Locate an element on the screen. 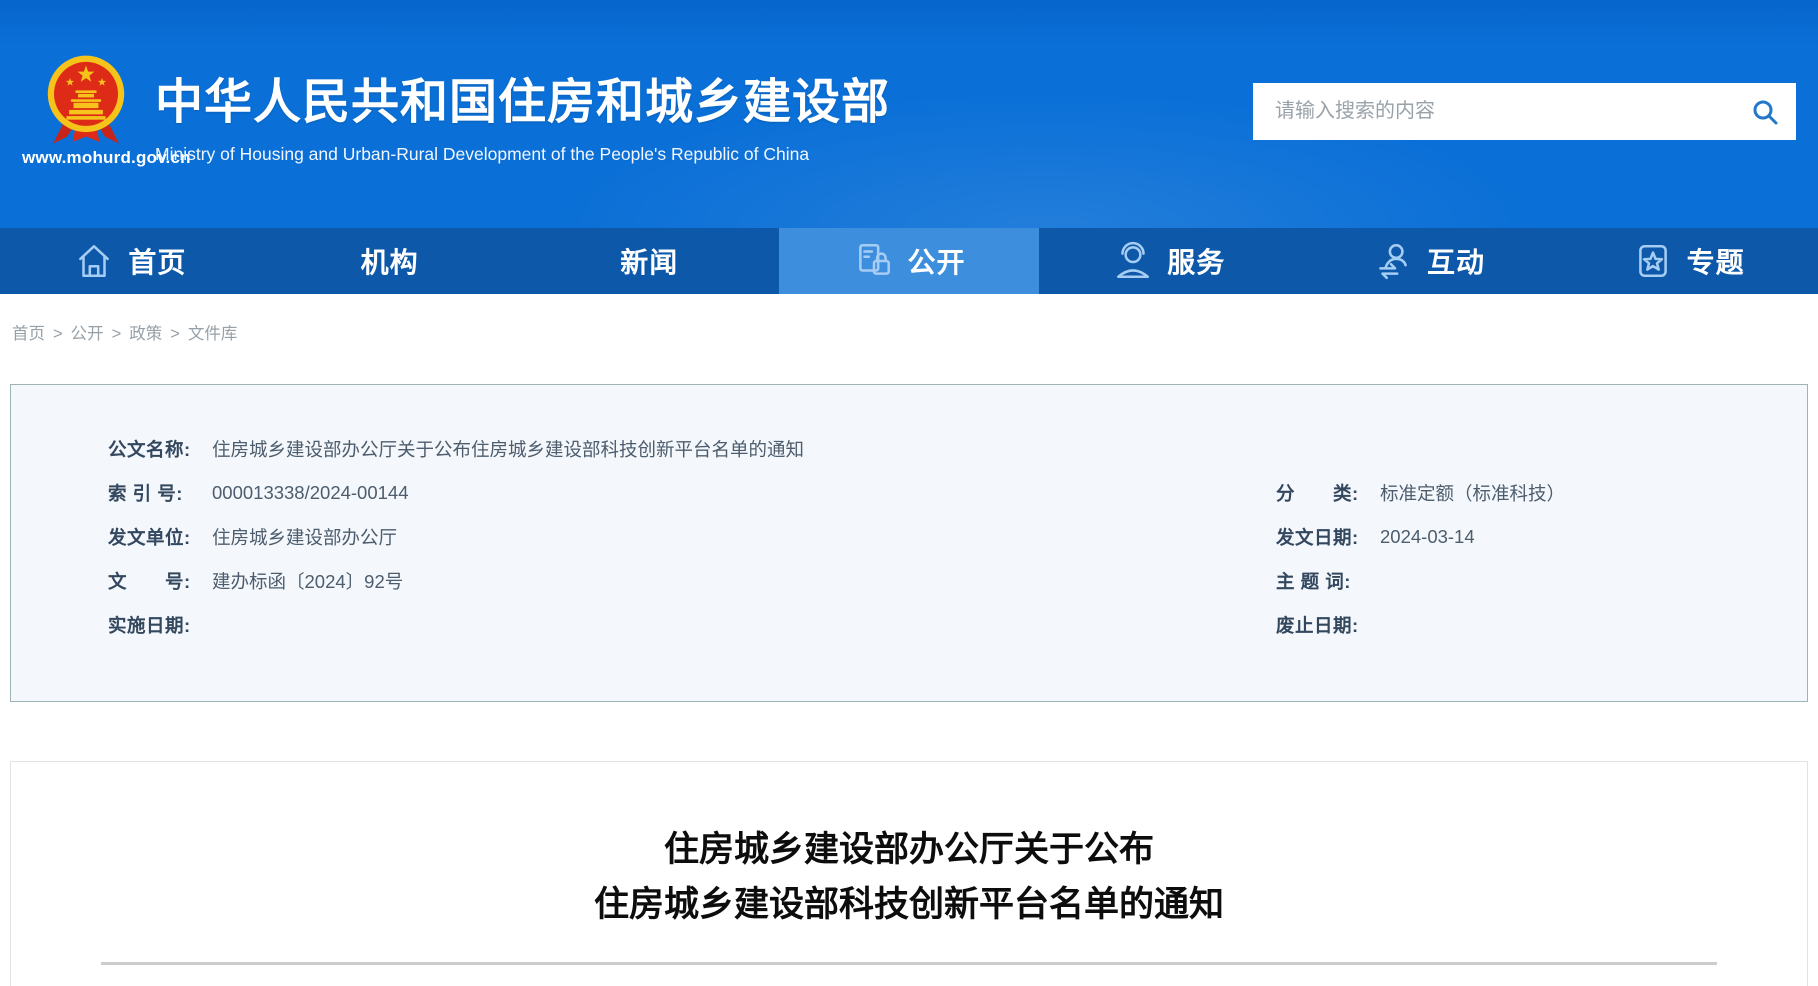 Image resolution: width=1818 pixels, height=986 pixels. national-emblem-icon is located at coordinates (86, 99).